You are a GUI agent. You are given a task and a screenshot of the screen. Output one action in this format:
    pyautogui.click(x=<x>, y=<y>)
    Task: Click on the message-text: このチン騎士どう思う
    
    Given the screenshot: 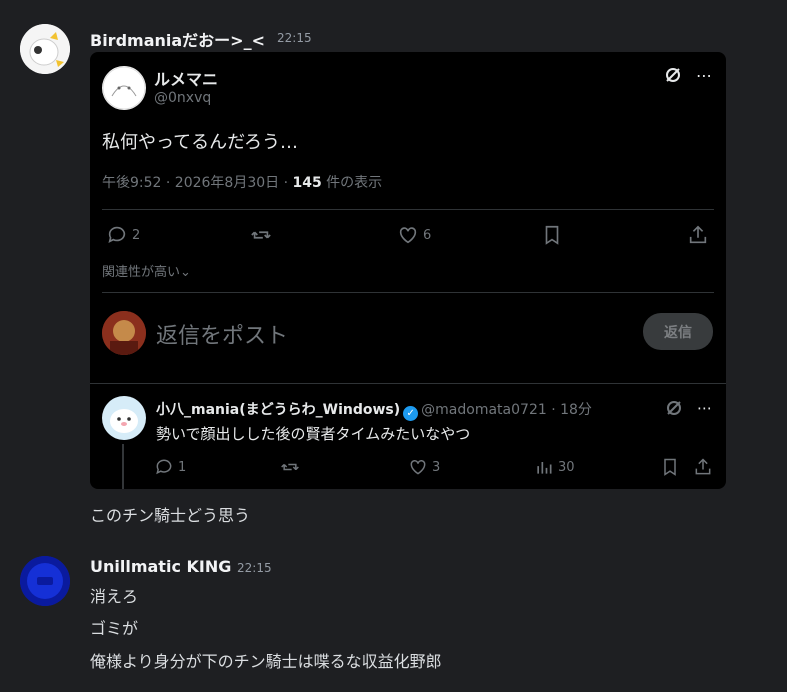 What is the action you would take?
    pyautogui.click(x=170, y=515)
    